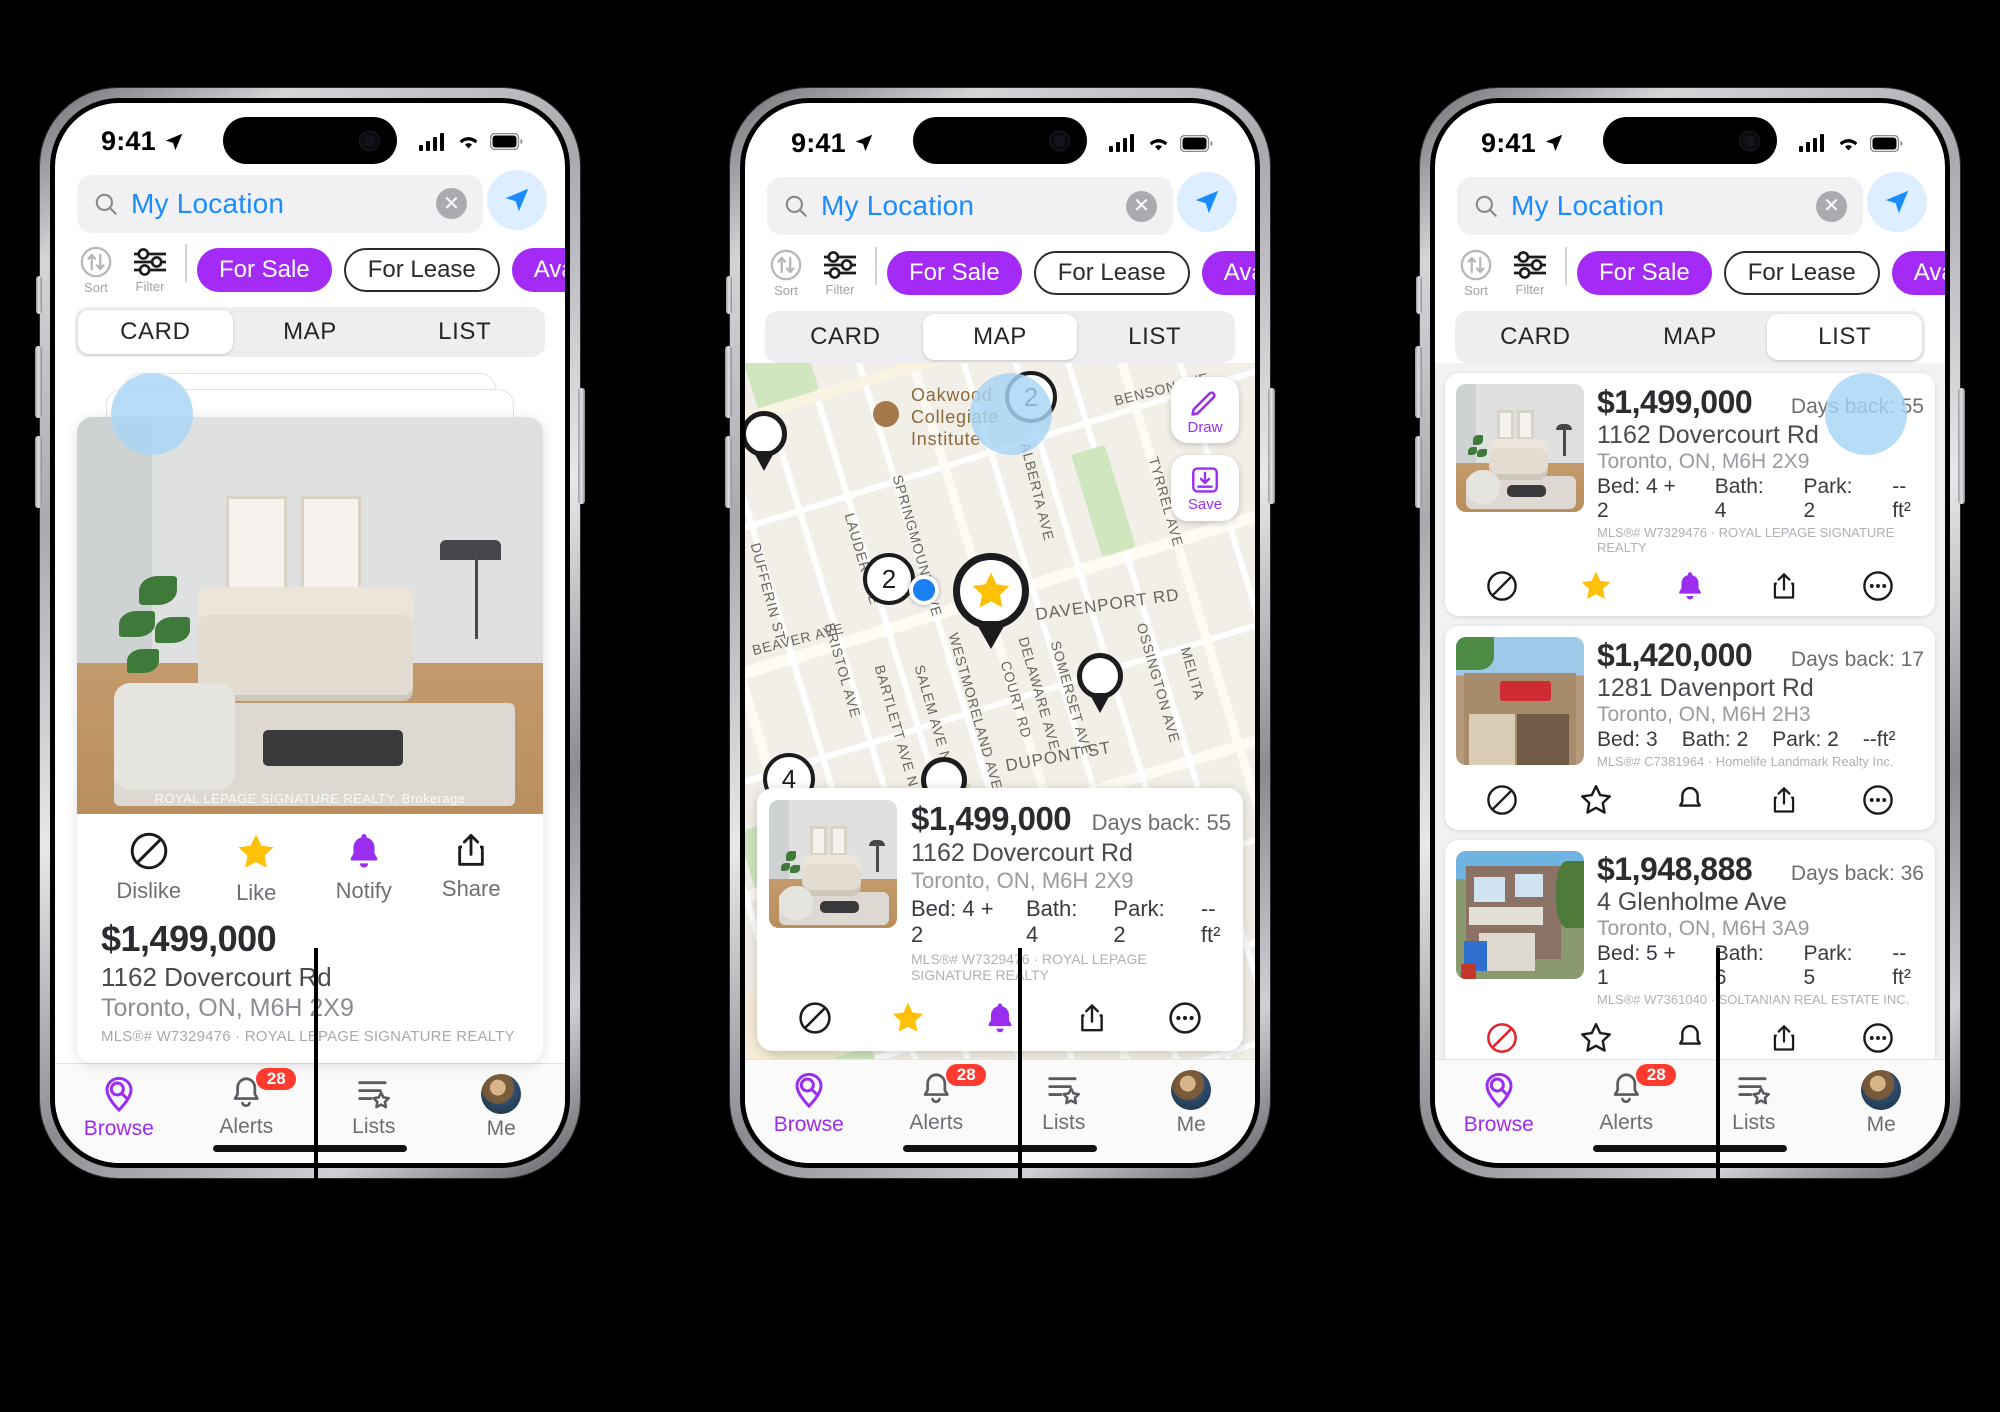 The image size is (2000, 1412). I want to click on action-notify: Notify, so click(364, 868).